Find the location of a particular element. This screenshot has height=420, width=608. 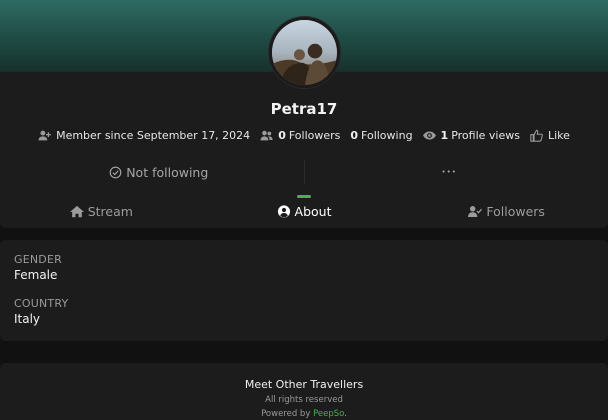

about-field-gender: GENDER Female is located at coordinates (304, 267).